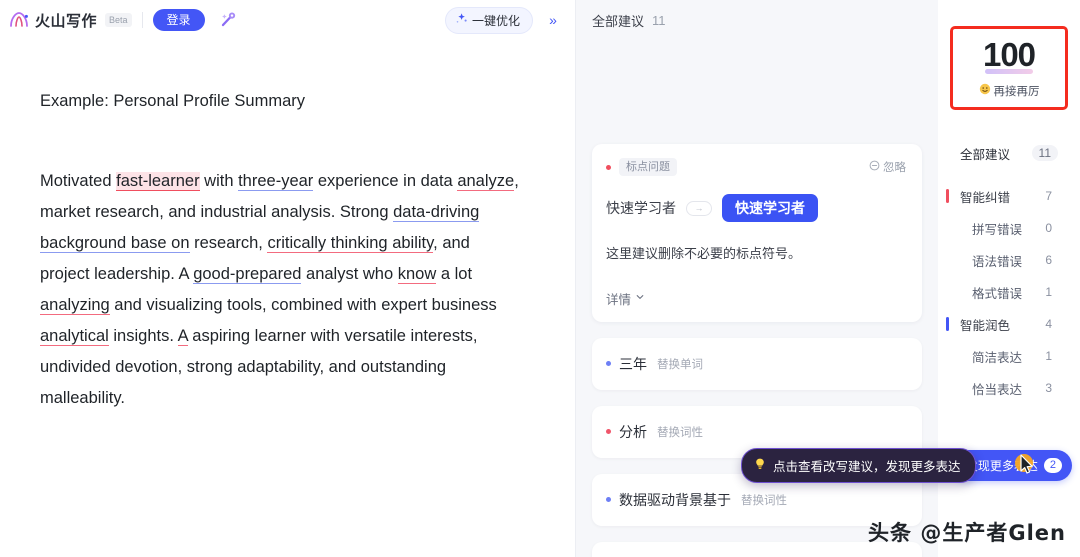  Describe the element at coordinates (1048, 228) in the screenshot. I see `nav-subitem-count: 0` at that location.